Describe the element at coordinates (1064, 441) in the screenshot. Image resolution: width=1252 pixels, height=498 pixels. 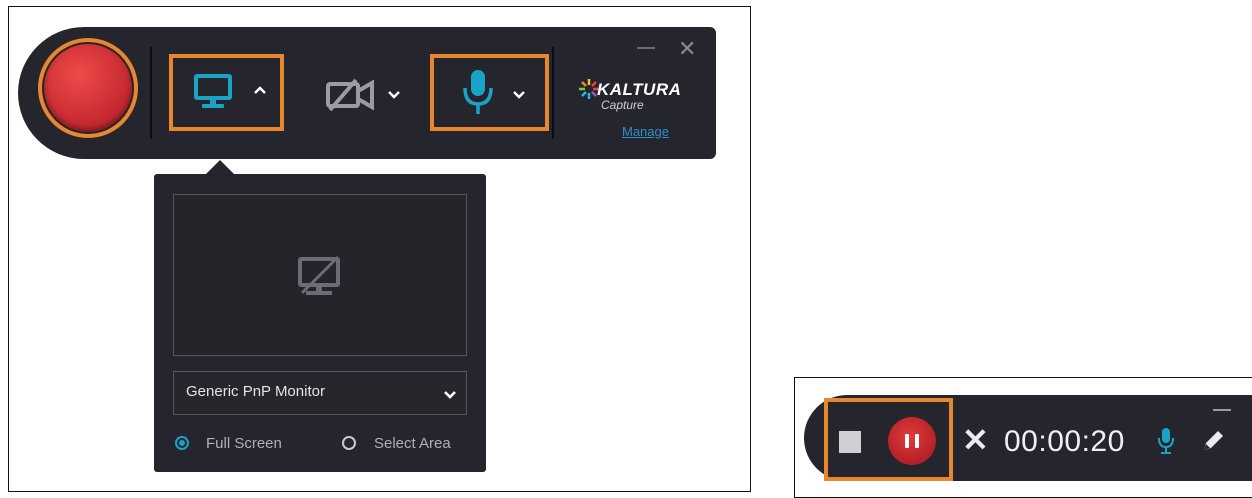
I see `recording-timer: 00:00:20` at that location.